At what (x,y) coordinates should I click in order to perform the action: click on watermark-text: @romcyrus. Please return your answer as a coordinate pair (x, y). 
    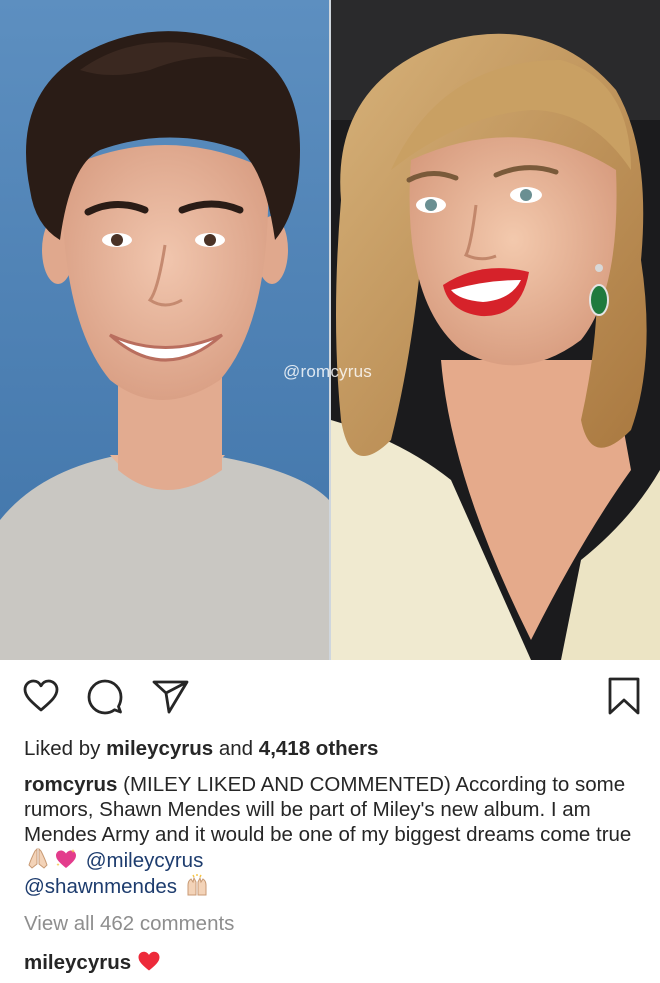
    Looking at the image, I should click on (327, 371).